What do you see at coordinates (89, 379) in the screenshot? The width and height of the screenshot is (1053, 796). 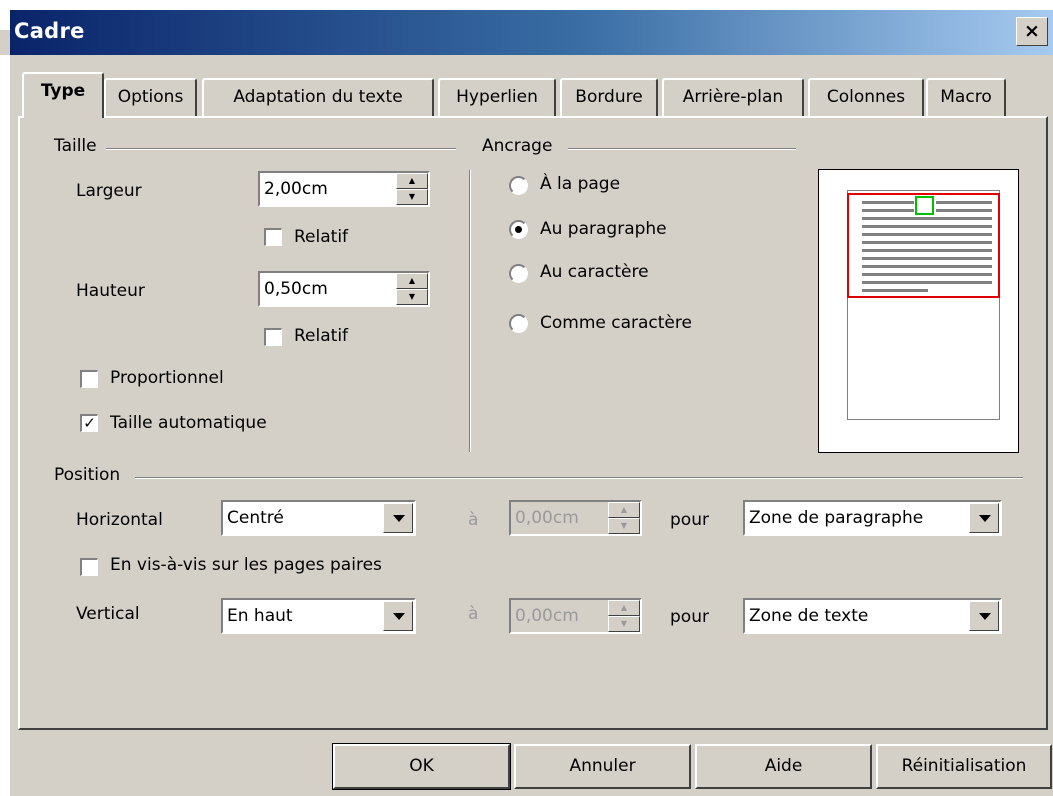 I see `proportionnel-checkbox` at bounding box center [89, 379].